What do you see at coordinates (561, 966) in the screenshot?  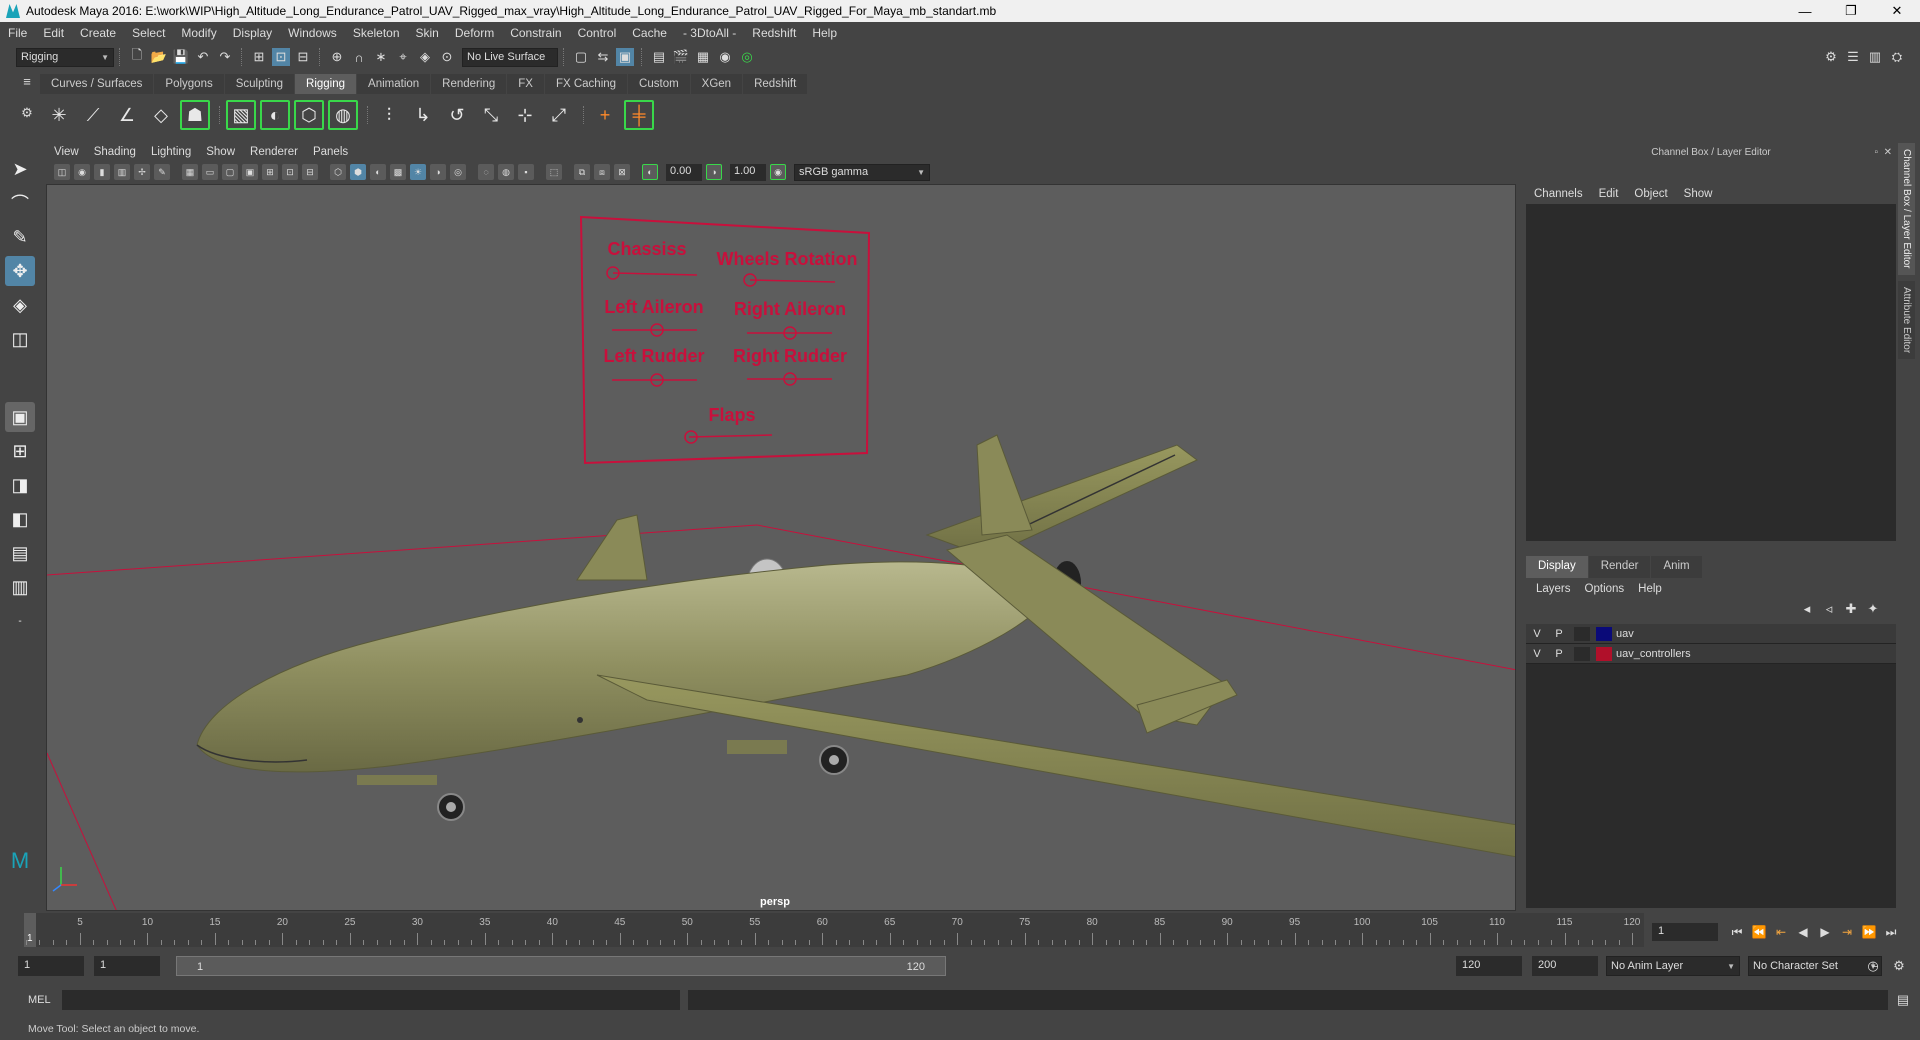 I see `range-slider-handle: 1 120` at bounding box center [561, 966].